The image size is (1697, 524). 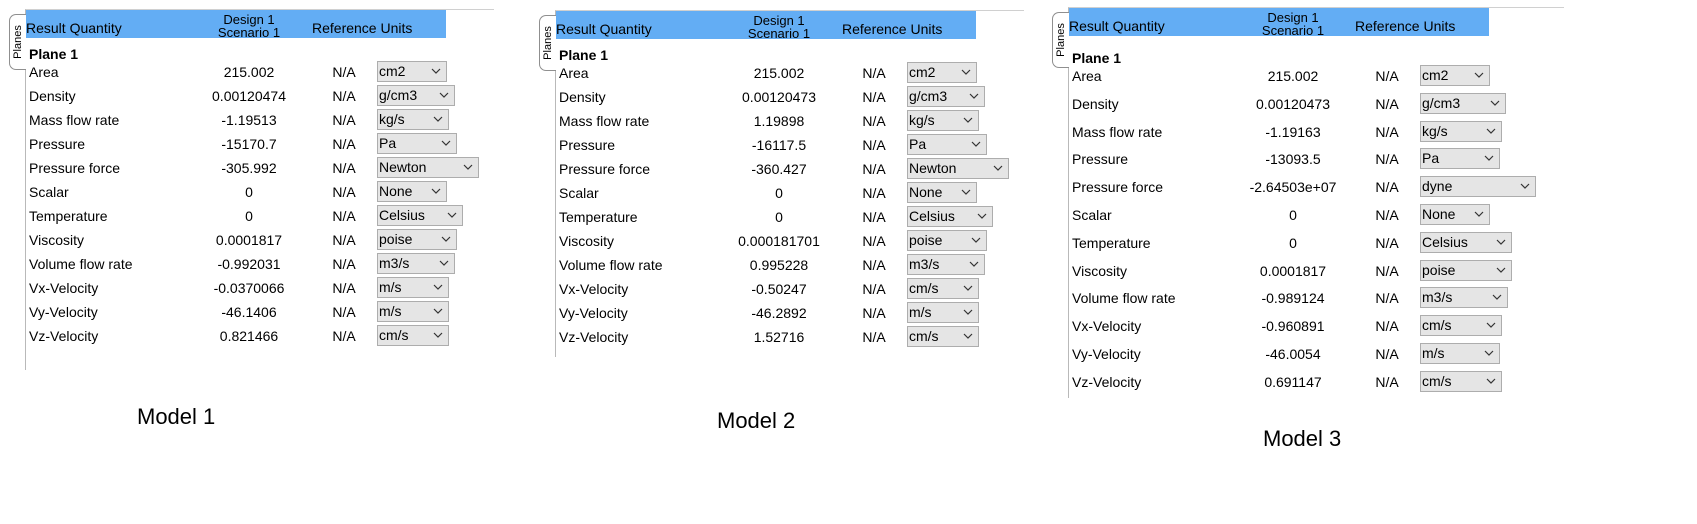 I want to click on quantity-value: -46.1406, so click(x=249, y=312).